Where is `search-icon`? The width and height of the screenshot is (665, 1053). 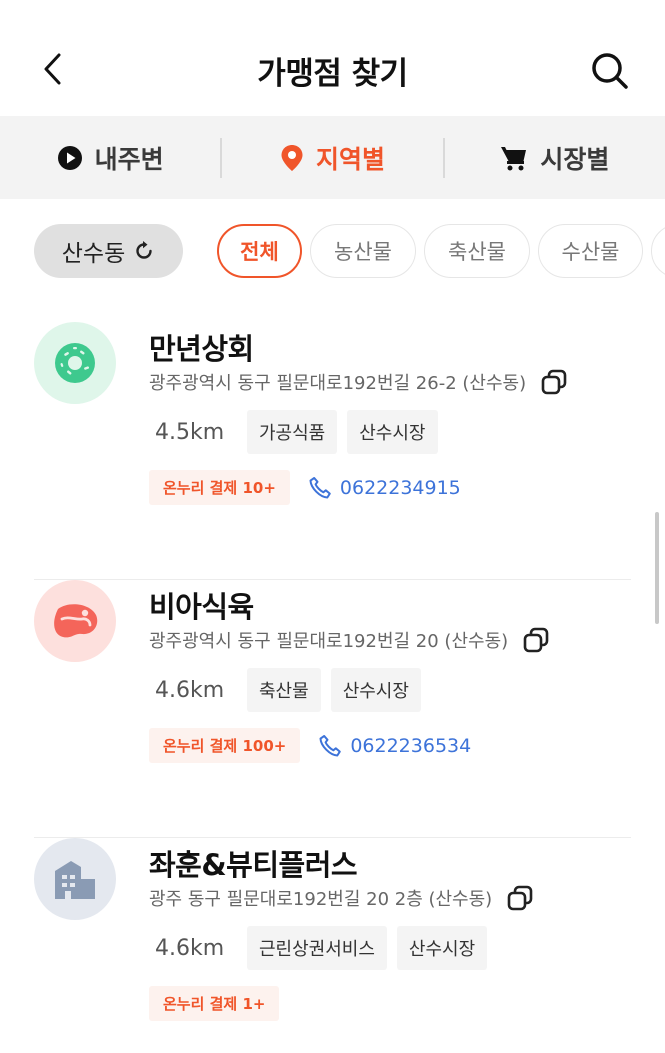 search-icon is located at coordinates (610, 71).